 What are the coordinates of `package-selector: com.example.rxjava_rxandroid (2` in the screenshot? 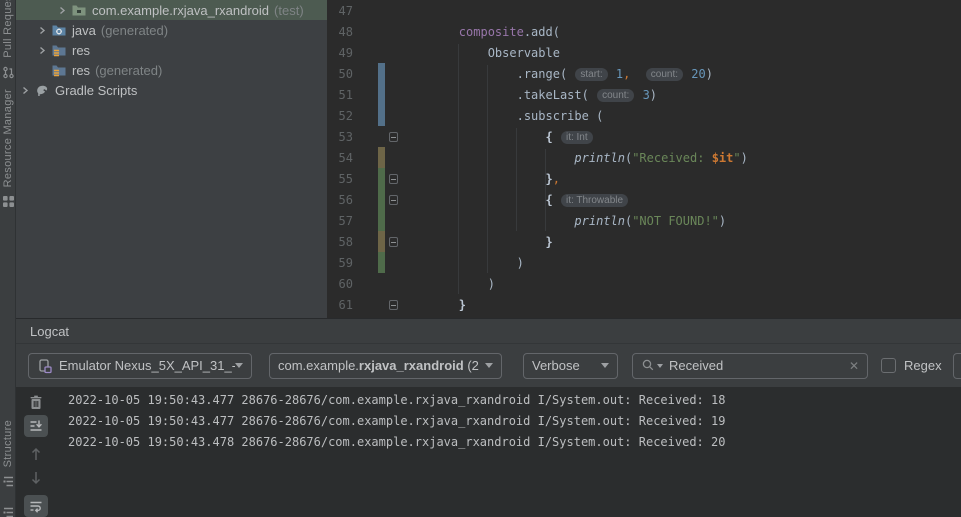 It's located at (385, 365).